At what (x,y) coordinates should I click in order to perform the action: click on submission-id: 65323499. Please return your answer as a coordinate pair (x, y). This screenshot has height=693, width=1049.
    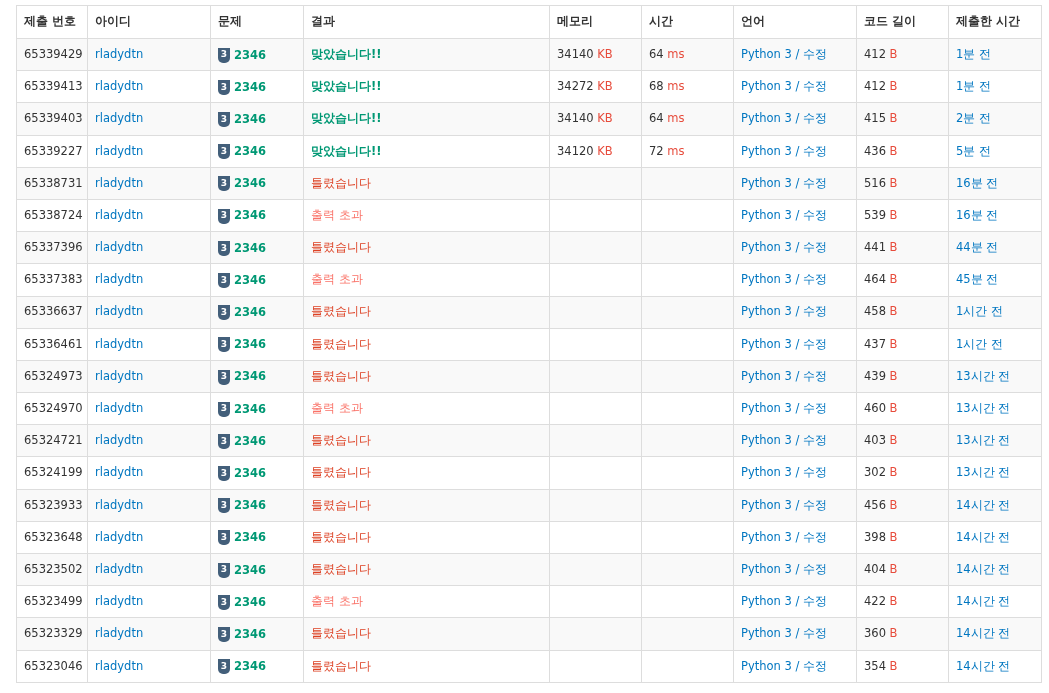
    Looking at the image, I should click on (53, 601).